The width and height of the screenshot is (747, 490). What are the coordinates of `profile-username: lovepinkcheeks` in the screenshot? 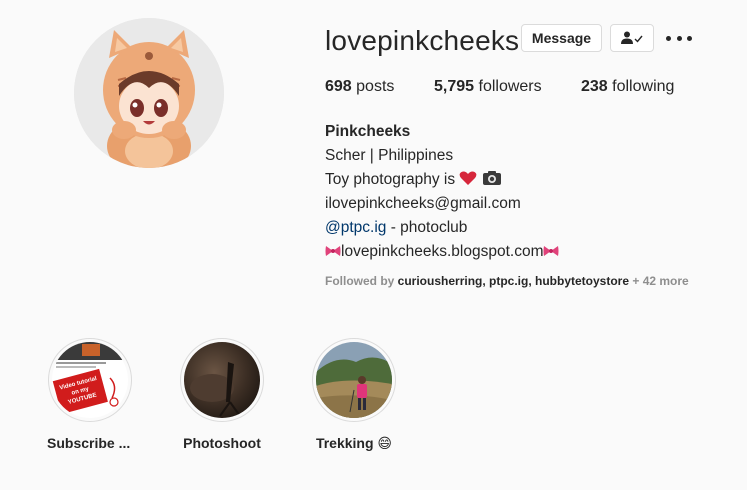 It's located at (422, 40).